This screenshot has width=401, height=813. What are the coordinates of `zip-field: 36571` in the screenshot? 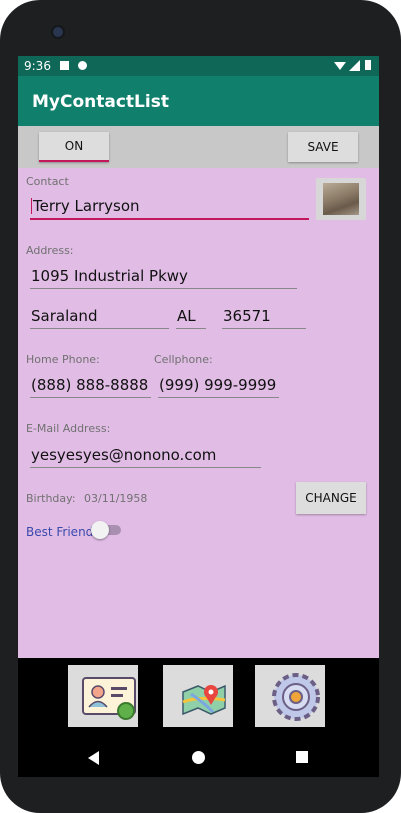 It's located at (264, 317).